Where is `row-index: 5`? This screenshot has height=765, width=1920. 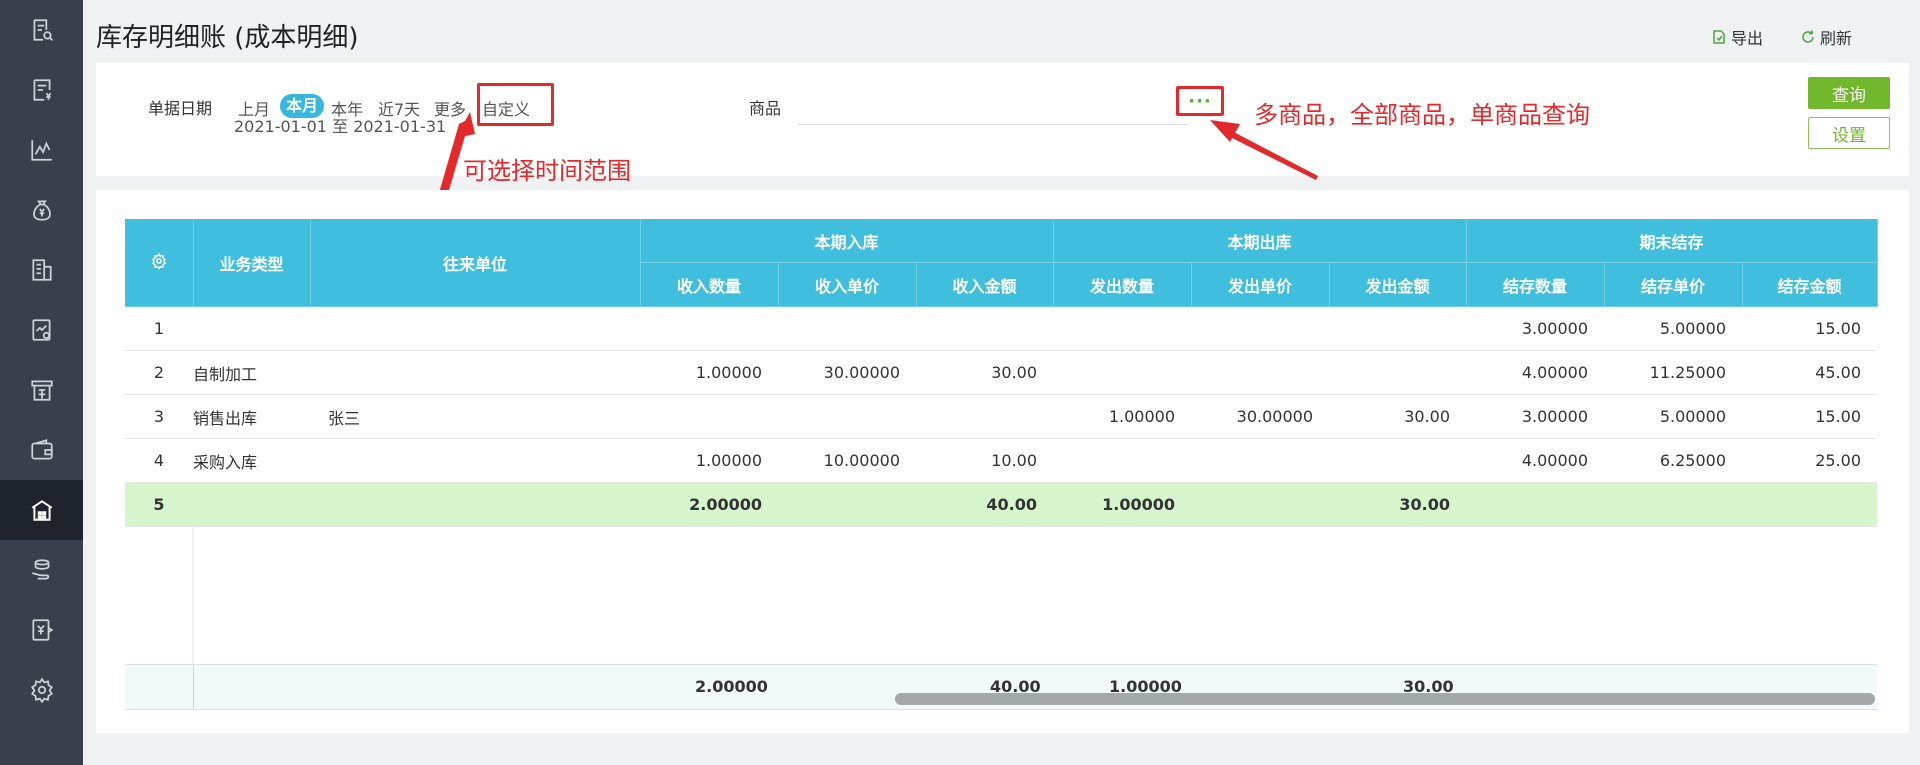 row-index: 5 is located at coordinates (159, 504).